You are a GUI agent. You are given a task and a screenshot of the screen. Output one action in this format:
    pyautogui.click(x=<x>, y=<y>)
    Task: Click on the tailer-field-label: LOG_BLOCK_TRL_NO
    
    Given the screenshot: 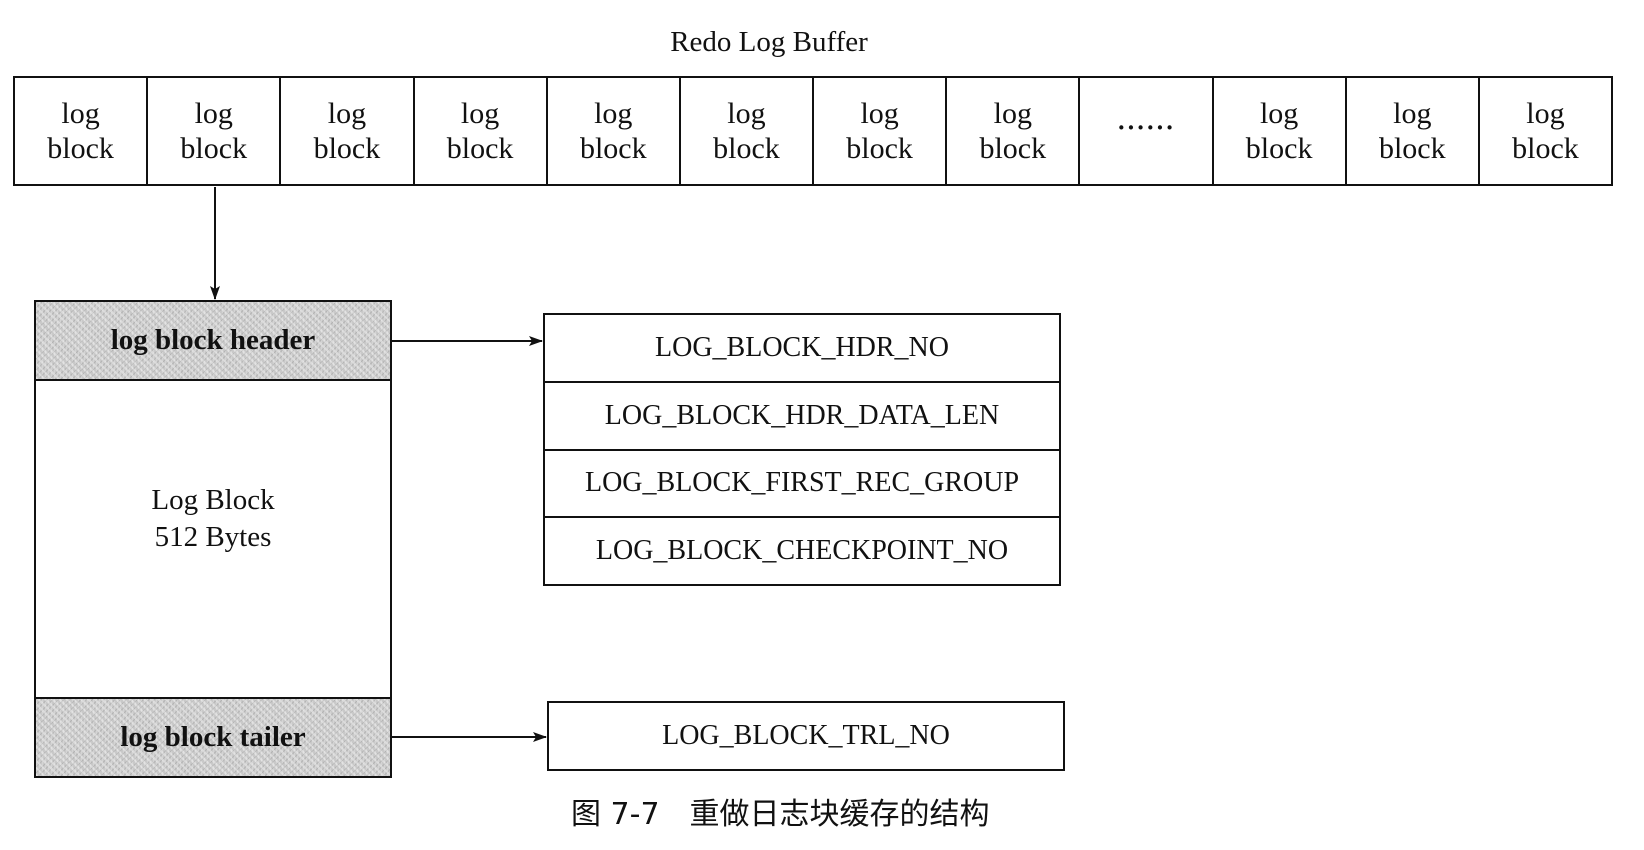 What is the action you would take?
    pyautogui.click(x=806, y=735)
    